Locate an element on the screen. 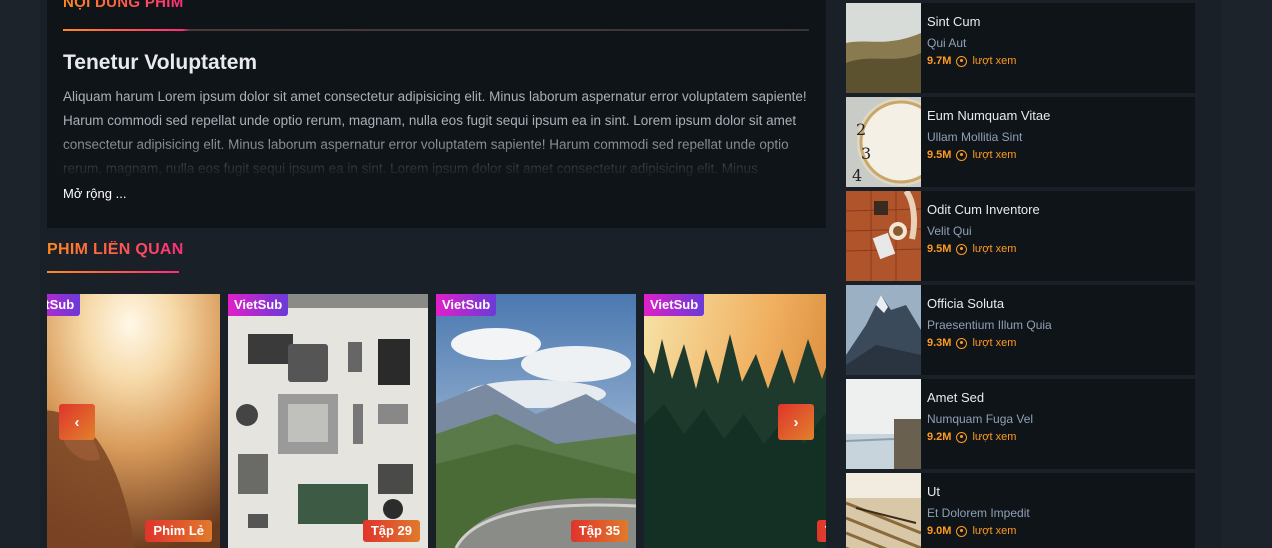  view-count: 9.0M is located at coordinates (939, 531).